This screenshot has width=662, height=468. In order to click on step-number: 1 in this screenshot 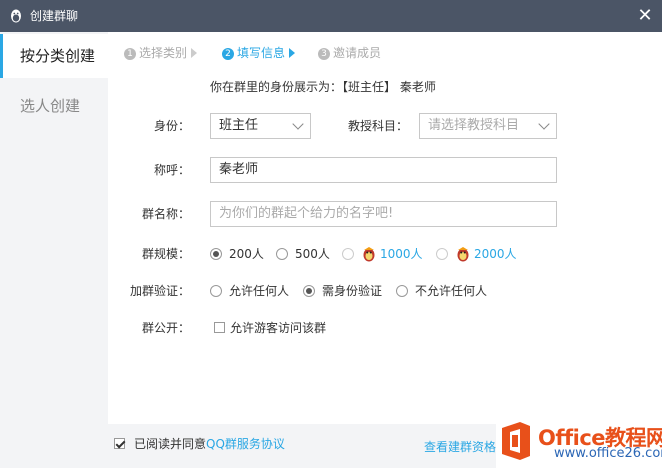, I will do `click(130, 54)`.